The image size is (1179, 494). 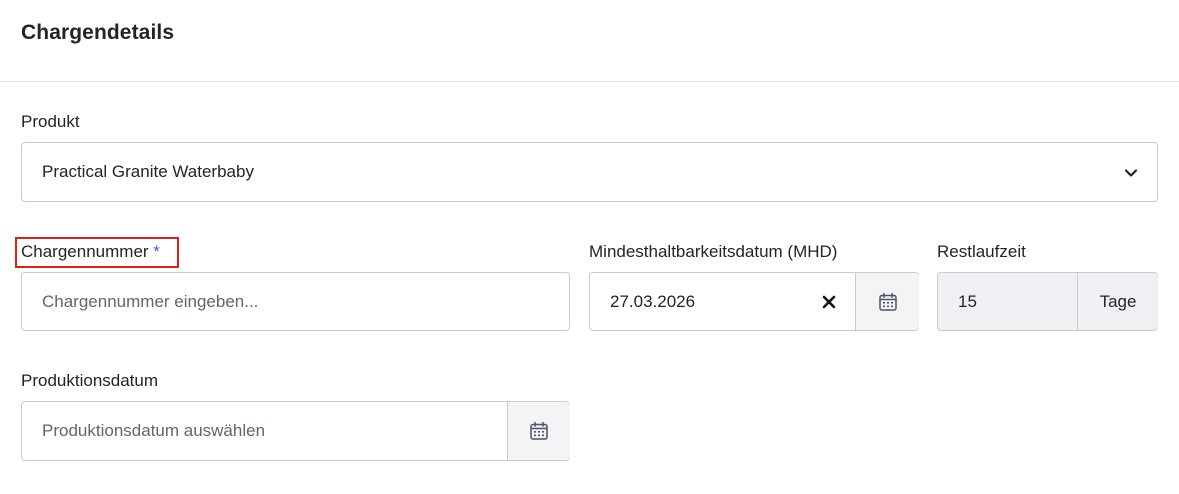 I want to click on batch-number-label: Chargennummer *, so click(x=90, y=252).